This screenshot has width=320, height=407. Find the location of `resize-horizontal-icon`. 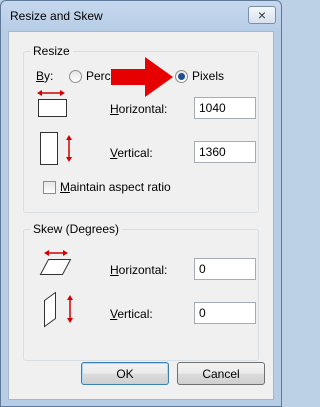

resize-horizontal-icon is located at coordinates (52, 103).